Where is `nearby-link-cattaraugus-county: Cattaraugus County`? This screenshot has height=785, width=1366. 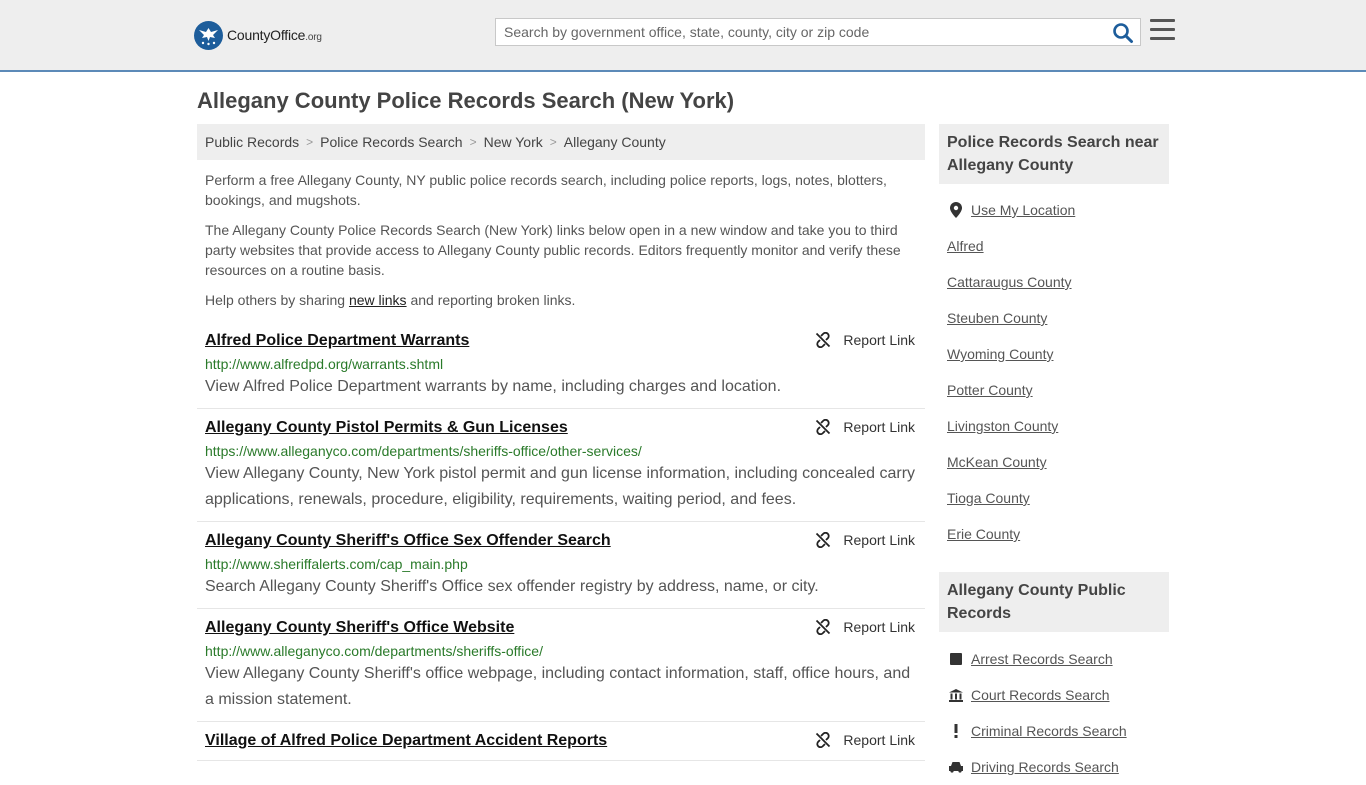
nearby-link-cattaraugus-county: Cattaraugus County is located at coordinates (1009, 282).